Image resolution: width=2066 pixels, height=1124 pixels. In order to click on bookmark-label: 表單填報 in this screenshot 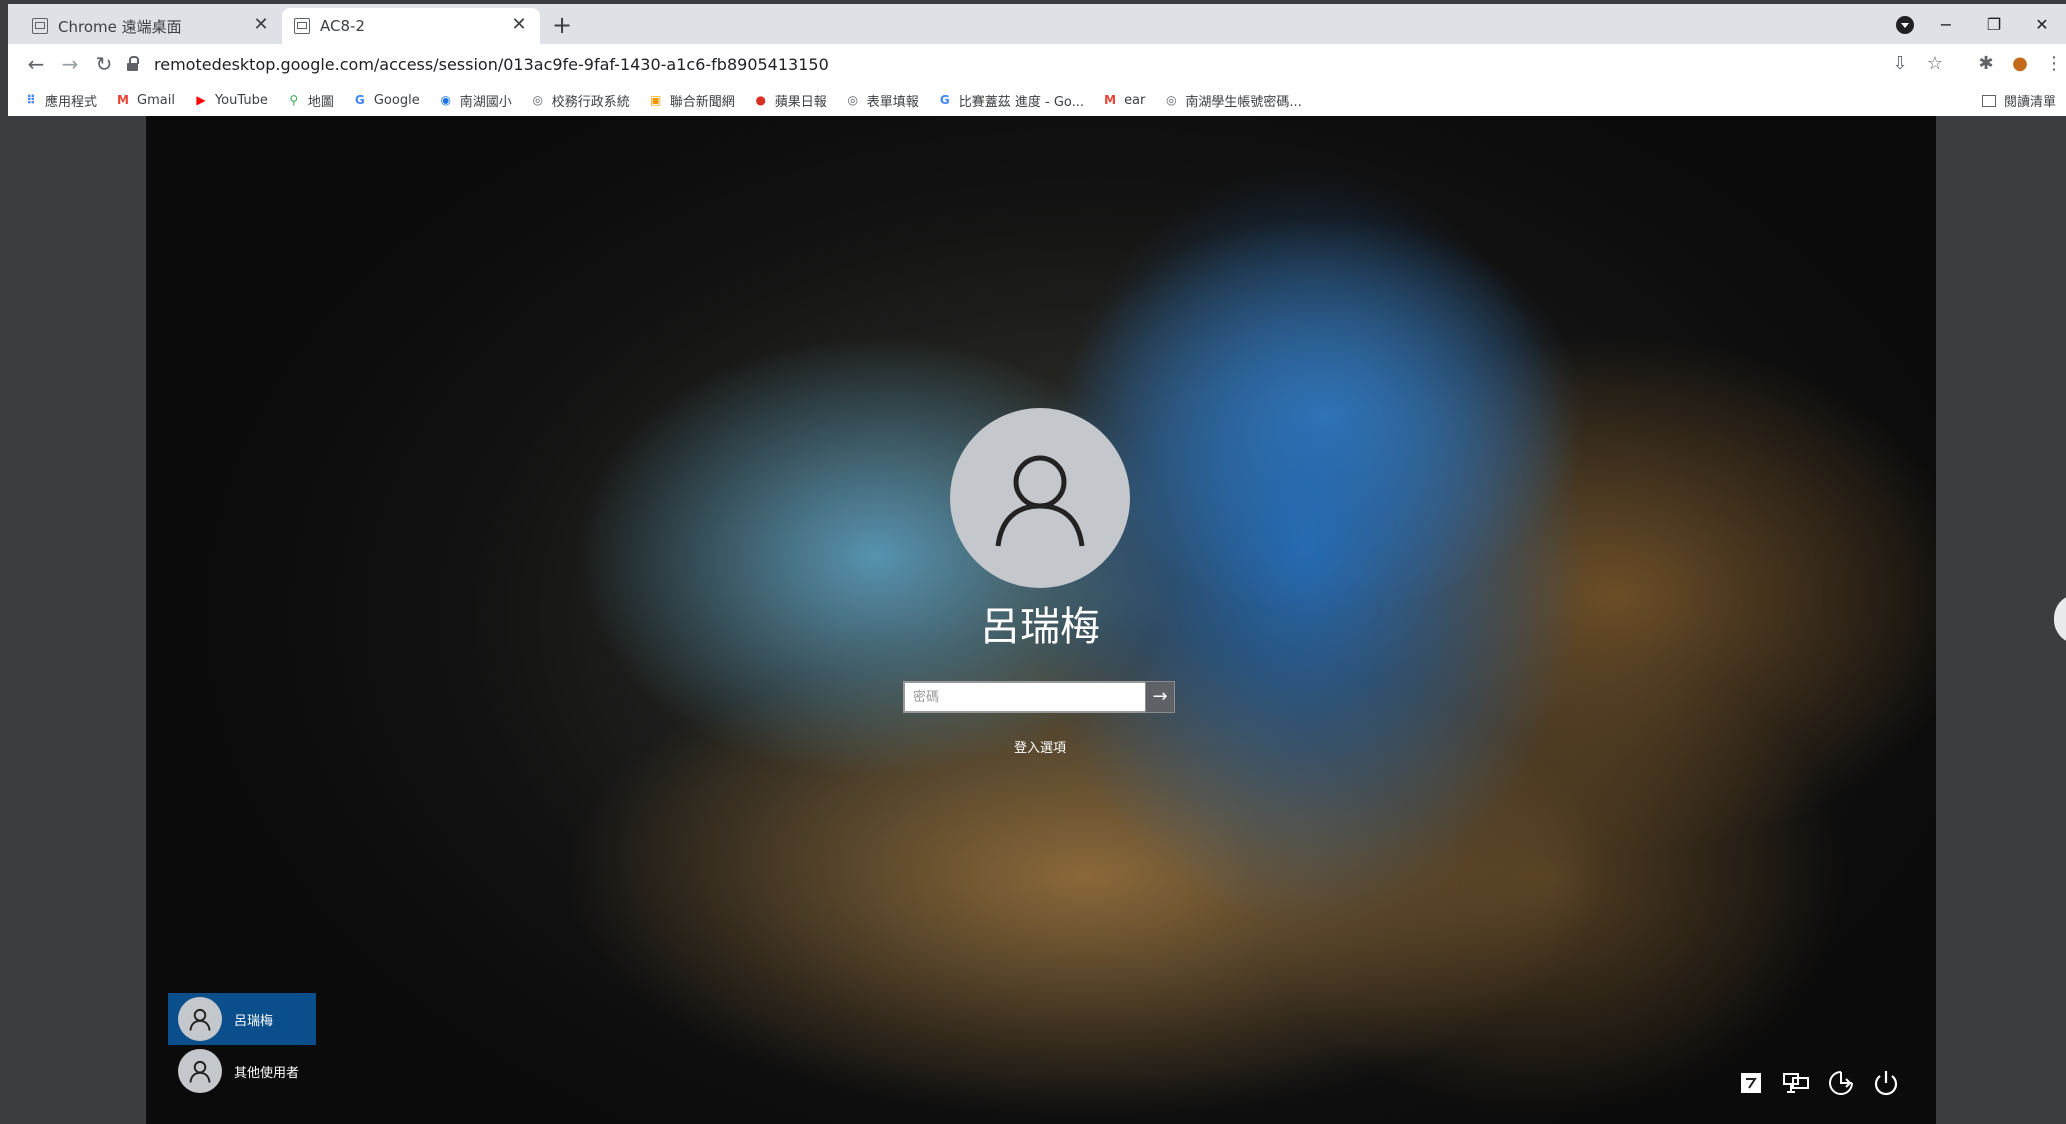, I will do `click(892, 102)`.